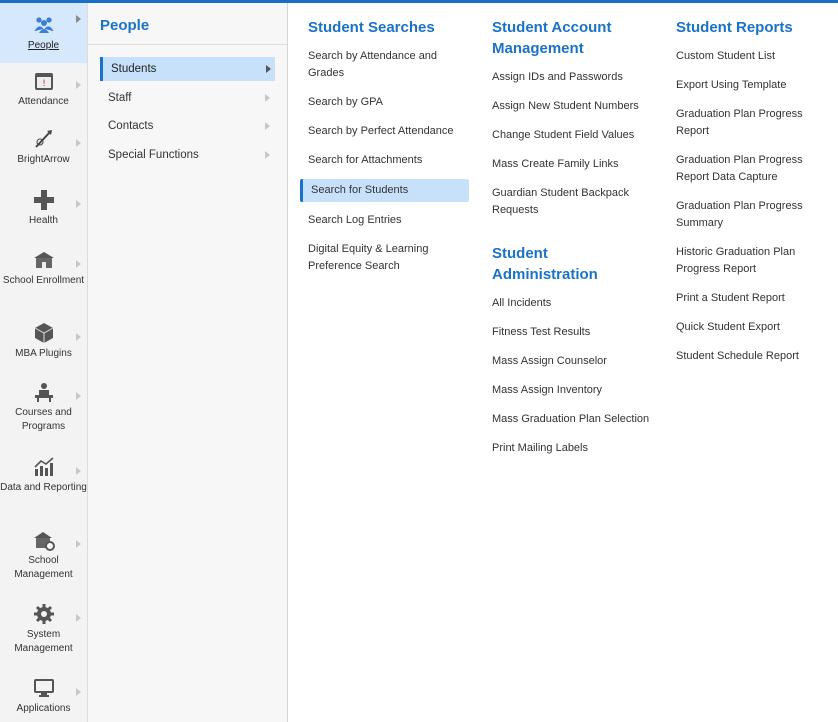 This screenshot has height=722, width=838. I want to click on link-assign-new-student-numbers: Assign New Student Numbers, so click(574, 106).